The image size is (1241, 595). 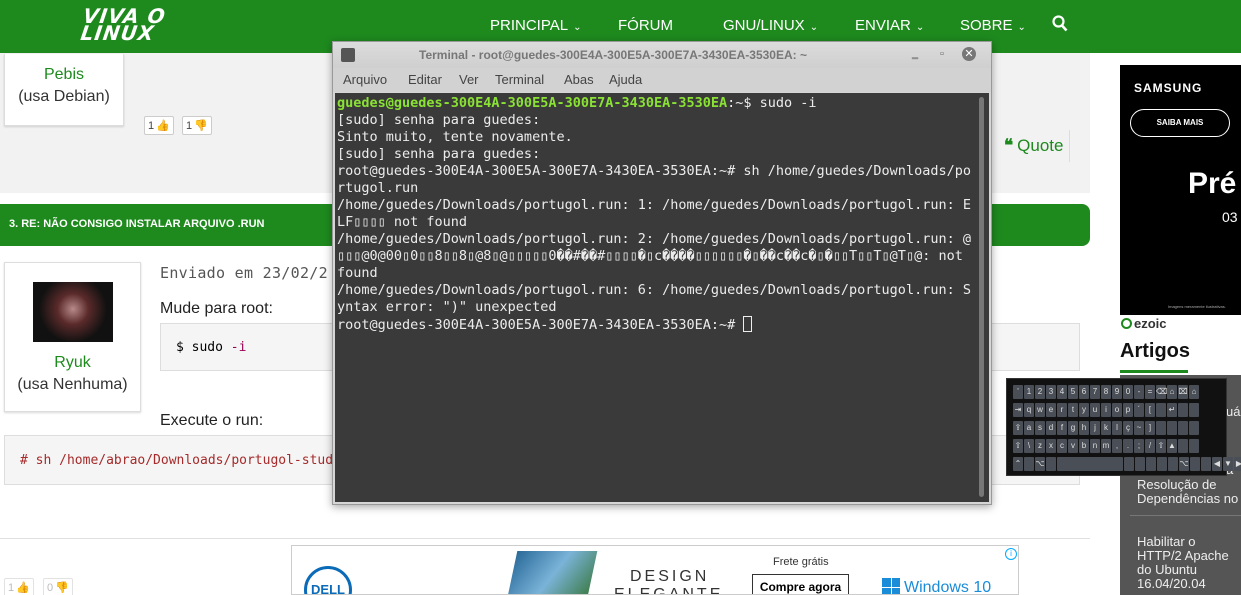 What do you see at coordinates (981, 297) in the screenshot?
I see `terminal-scrollbar` at bounding box center [981, 297].